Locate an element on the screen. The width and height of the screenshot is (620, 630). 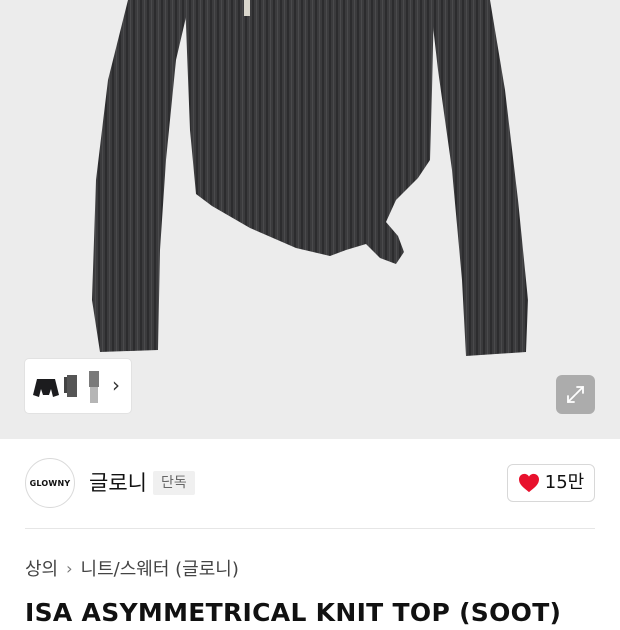
breadcrumb: 상의 › 니트/스웨터 (글로니) is located at coordinates (132, 568).